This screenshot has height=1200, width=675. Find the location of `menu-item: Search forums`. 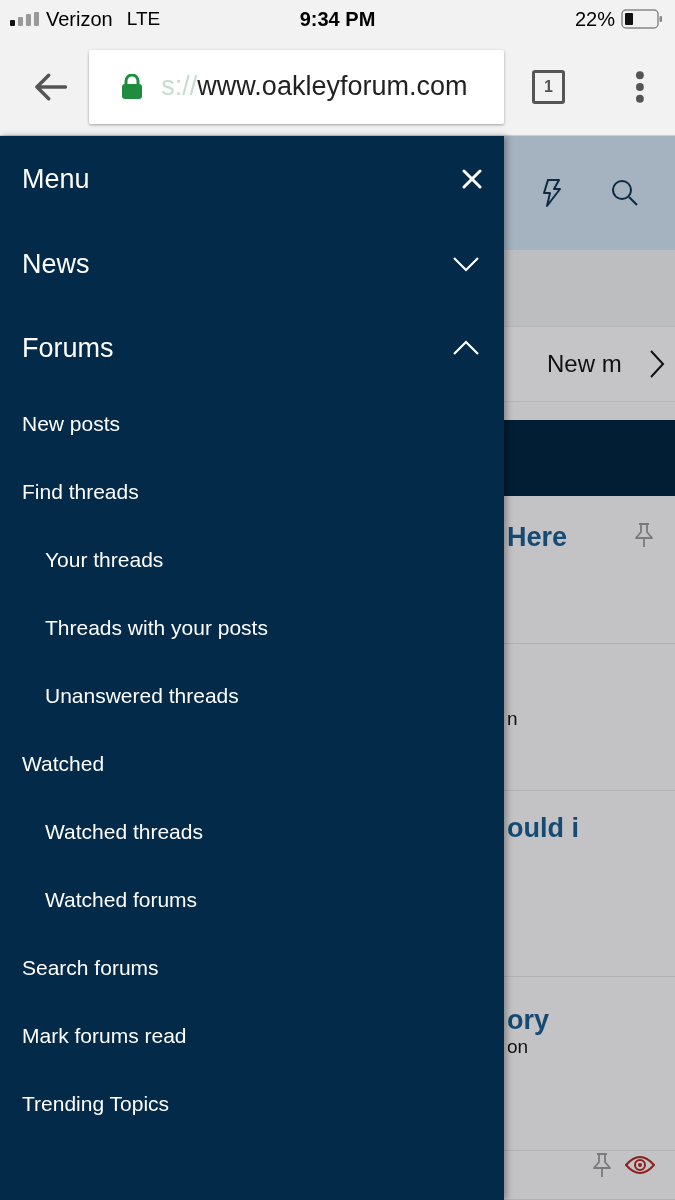

menu-item: Search forums is located at coordinates (252, 968).